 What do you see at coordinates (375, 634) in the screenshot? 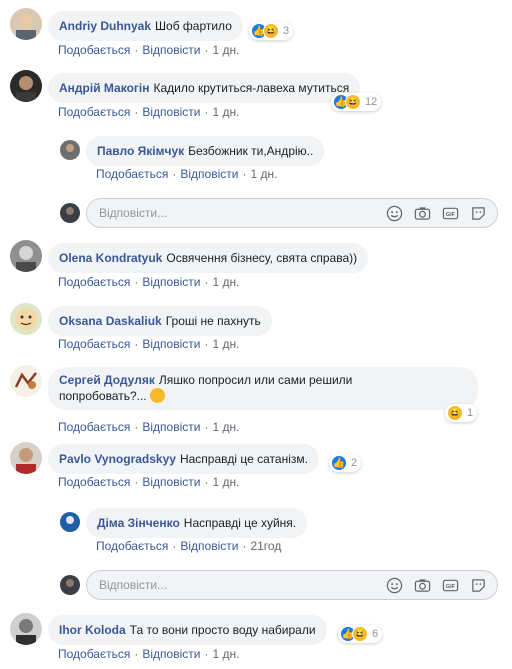
I see `reaction-count: 6` at bounding box center [375, 634].